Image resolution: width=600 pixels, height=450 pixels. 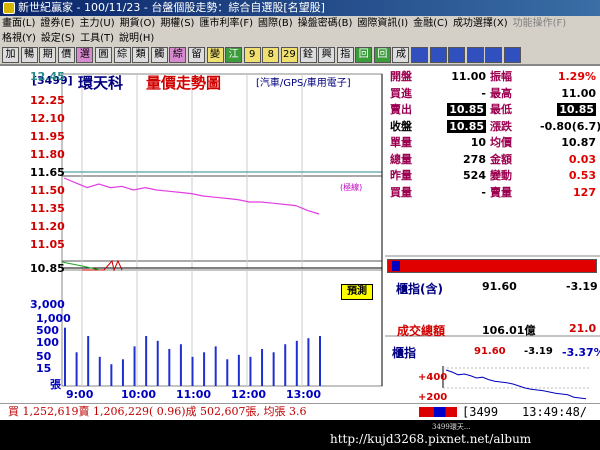 What do you see at coordinates (47, 268) in the screenshot?
I see `price-tick-label: 10.85` at bounding box center [47, 268].